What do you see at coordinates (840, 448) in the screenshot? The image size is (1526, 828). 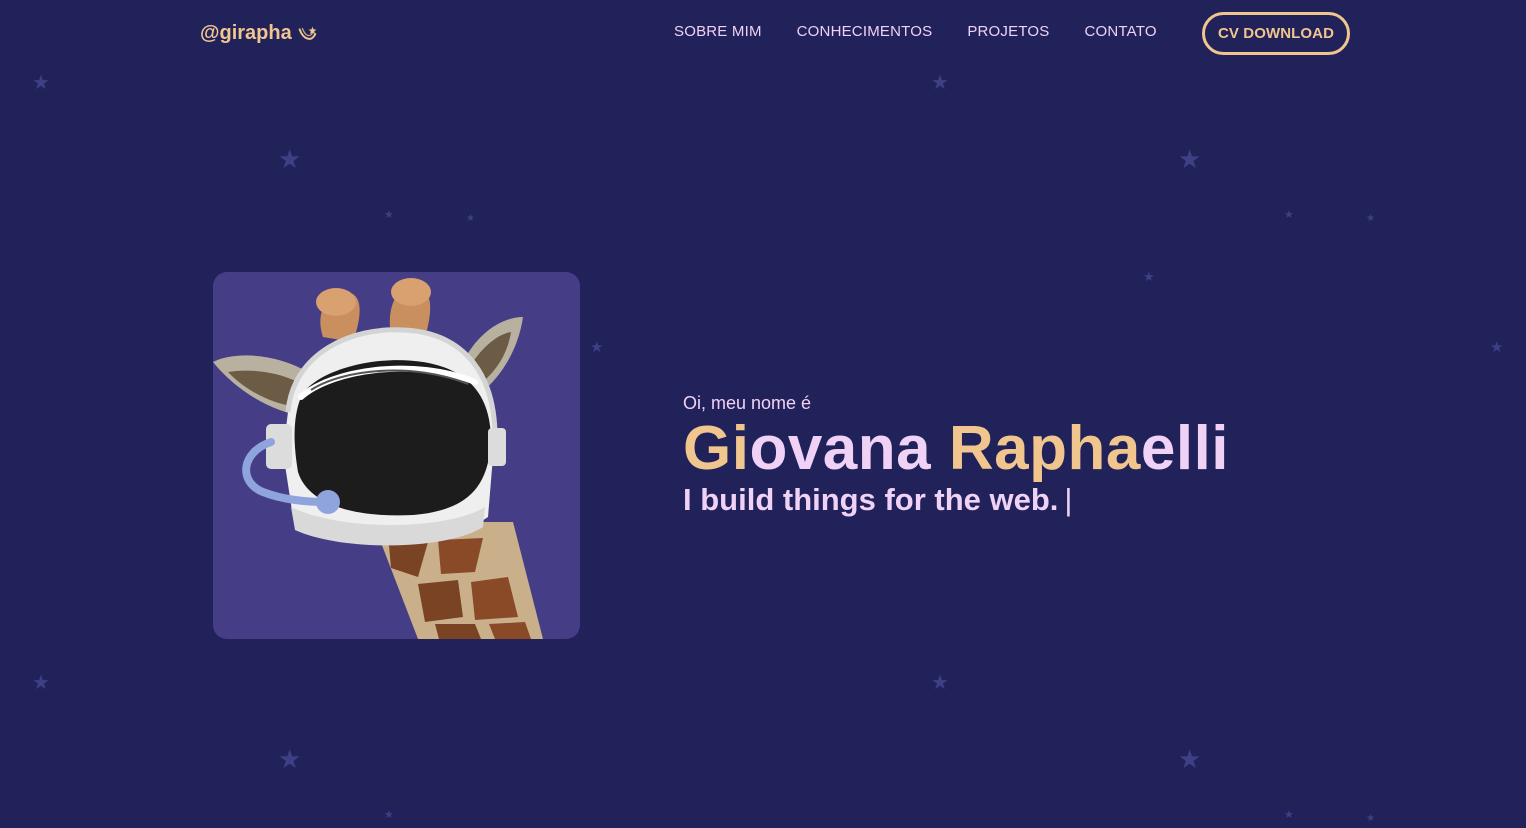 I see `first-name-rest: ovana` at bounding box center [840, 448].